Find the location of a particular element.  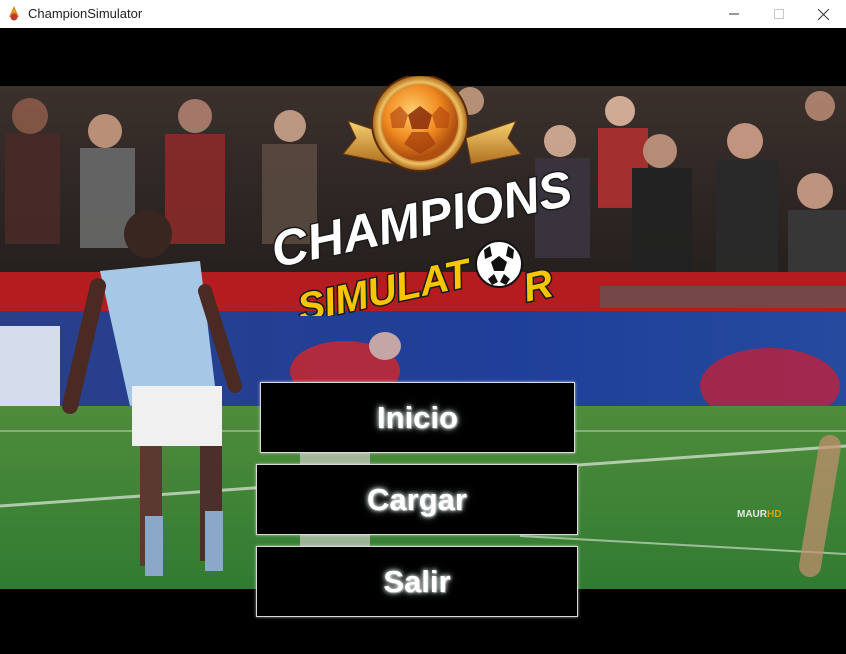

maximize-icon is located at coordinates (779, 14).